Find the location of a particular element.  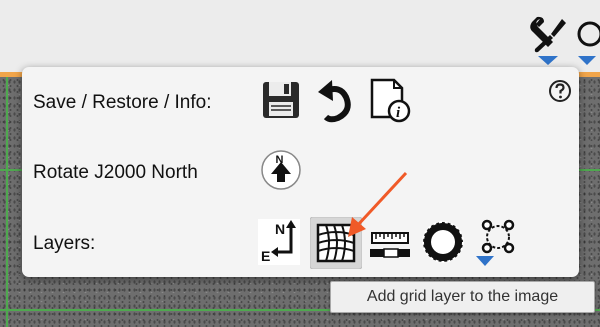

save-restore-info-label: Save / Restore / Info: is located at coordinates (122, 102).